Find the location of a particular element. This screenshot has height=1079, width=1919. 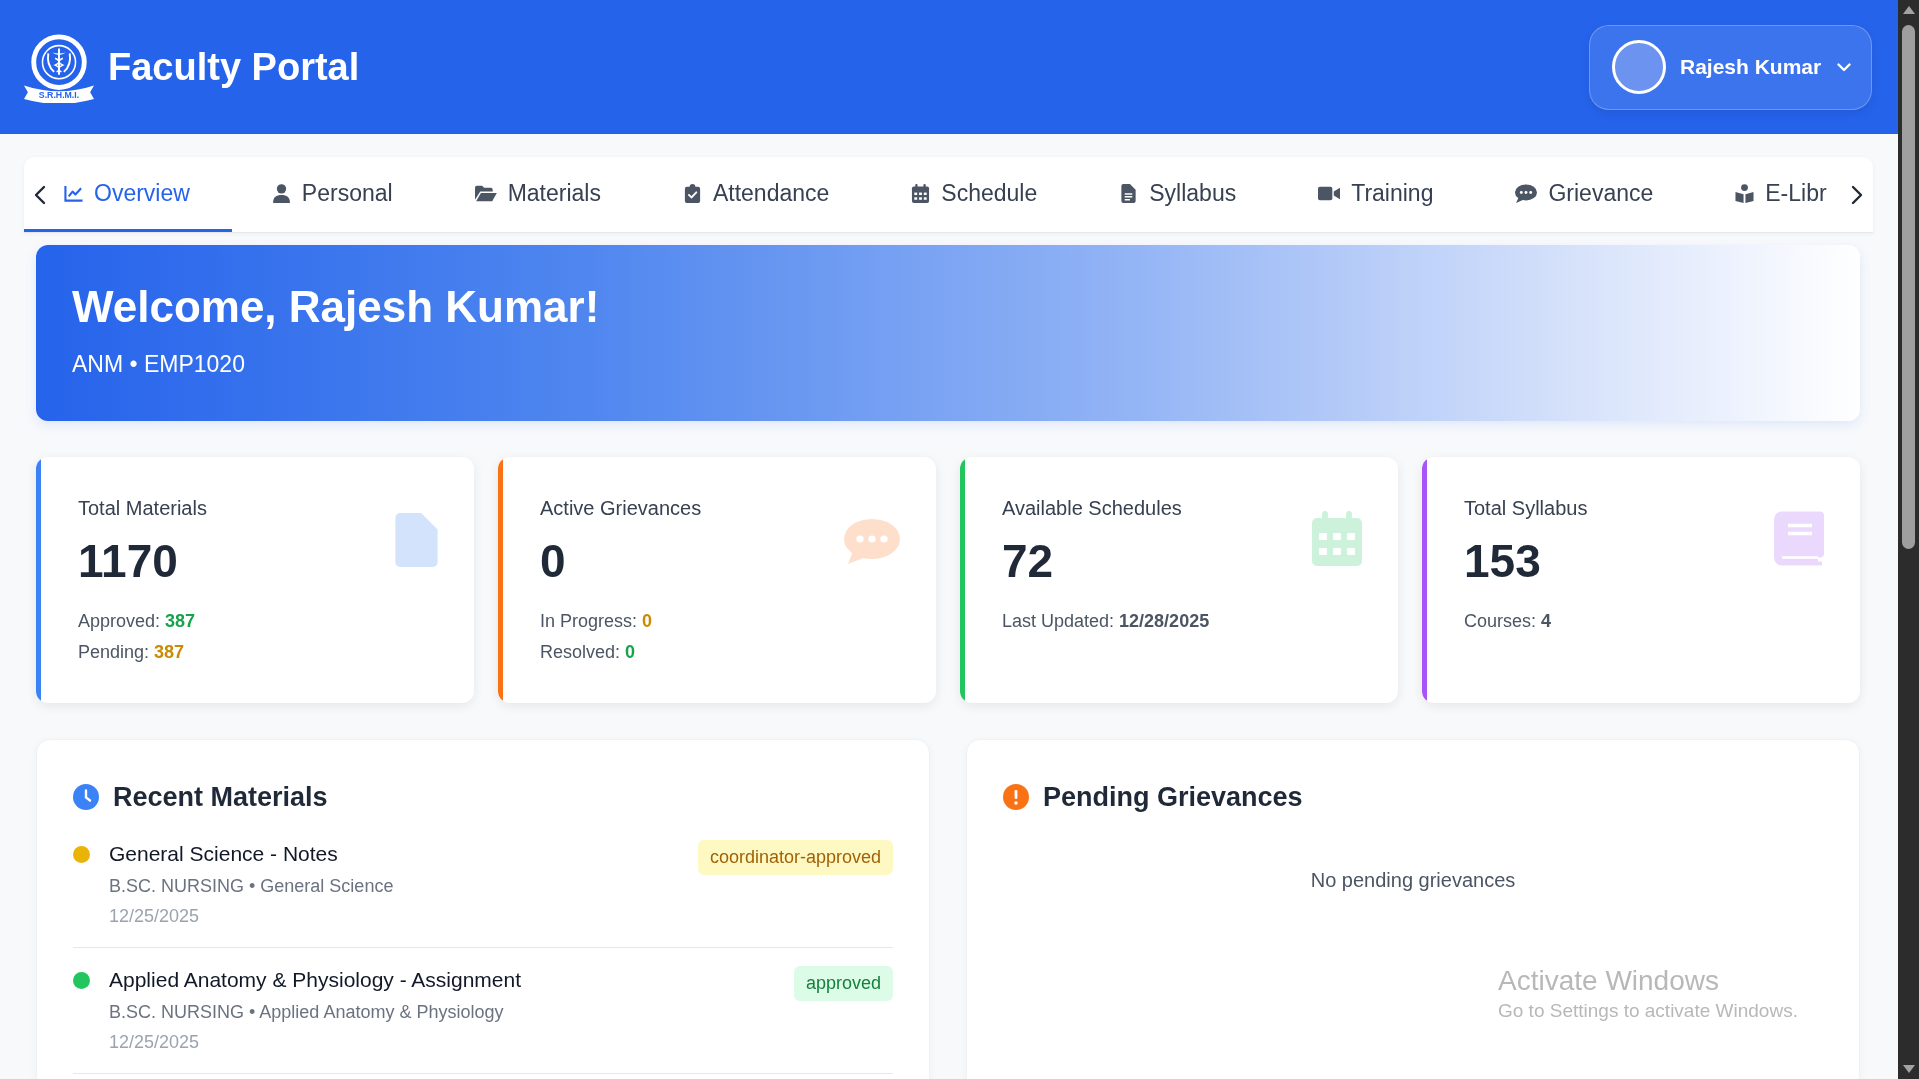

line-chart-icon is located at coordinates (73, 193).